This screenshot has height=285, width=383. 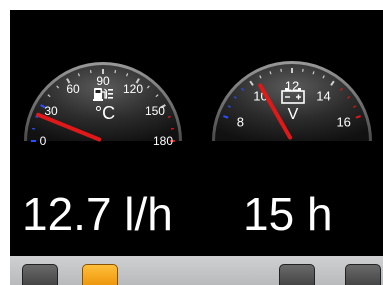 I want to click on temperature-scale-label: 120, so click(x=133, y=89).